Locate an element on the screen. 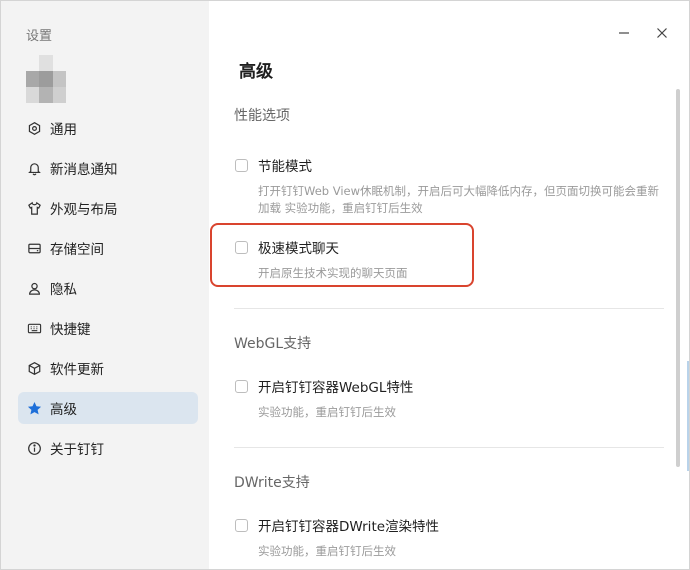  dwrite-checkbox is located at coordinates (241, 525).